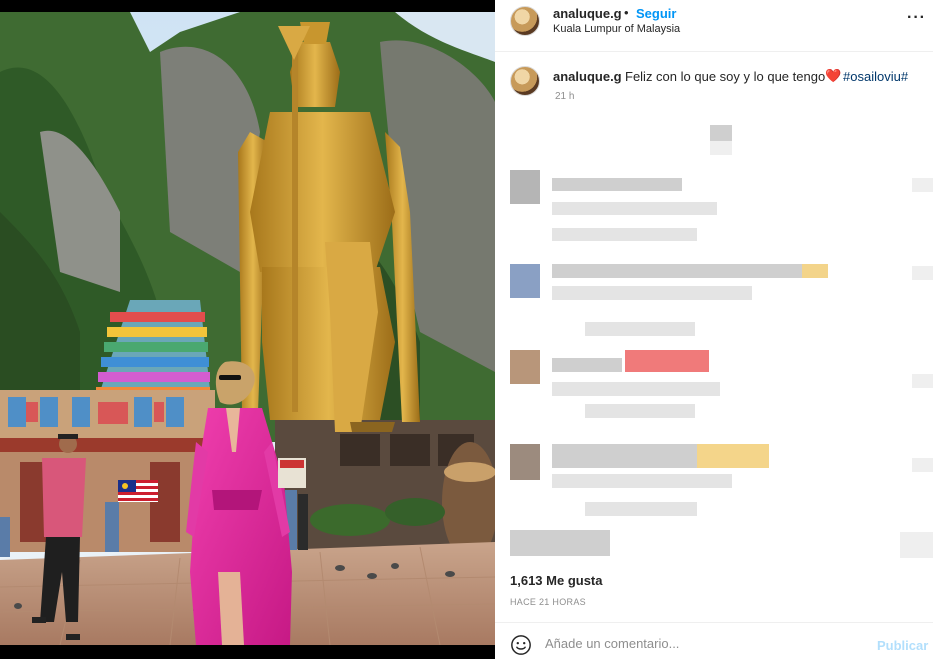 The image size is (933, 659). Describe the element at coordinates (556, 580) in the screenshot. I see `likes-count: 1,613 Me gusta` at that location.